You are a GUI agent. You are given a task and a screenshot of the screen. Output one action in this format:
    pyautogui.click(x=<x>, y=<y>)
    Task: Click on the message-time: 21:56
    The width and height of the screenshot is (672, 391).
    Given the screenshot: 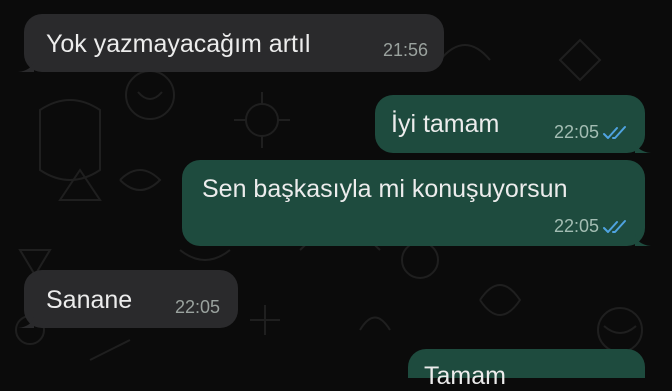 What is the action you would take?
    pyautogui.click(x=405, y=50)
    